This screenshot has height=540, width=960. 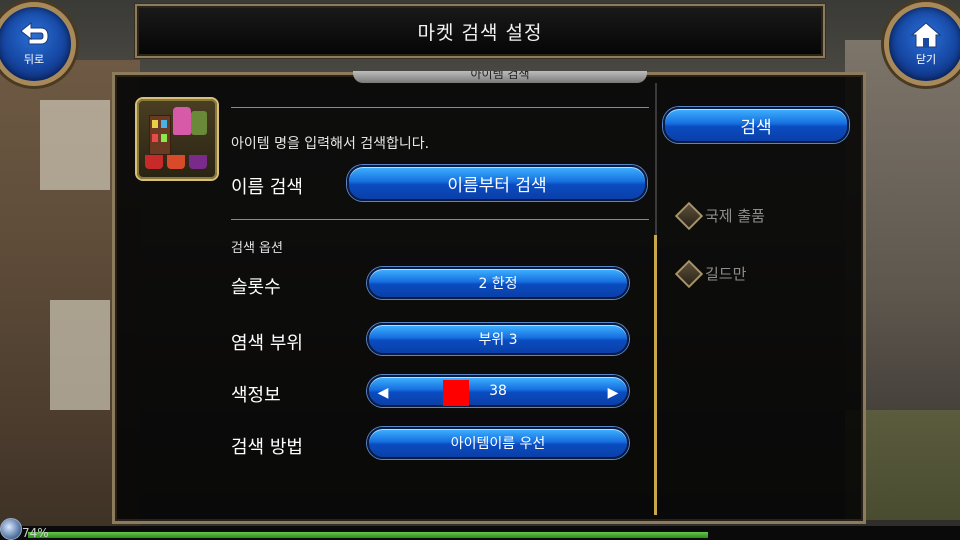 I want to click on name-search-button: 이름부터 검색, so click(x=497, y=183).